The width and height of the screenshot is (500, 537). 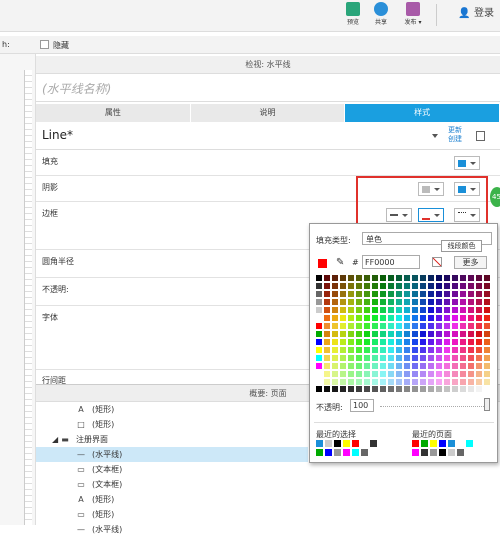 I want to click on widget-name-field: (水平线名称), so click(x=268, y=88).